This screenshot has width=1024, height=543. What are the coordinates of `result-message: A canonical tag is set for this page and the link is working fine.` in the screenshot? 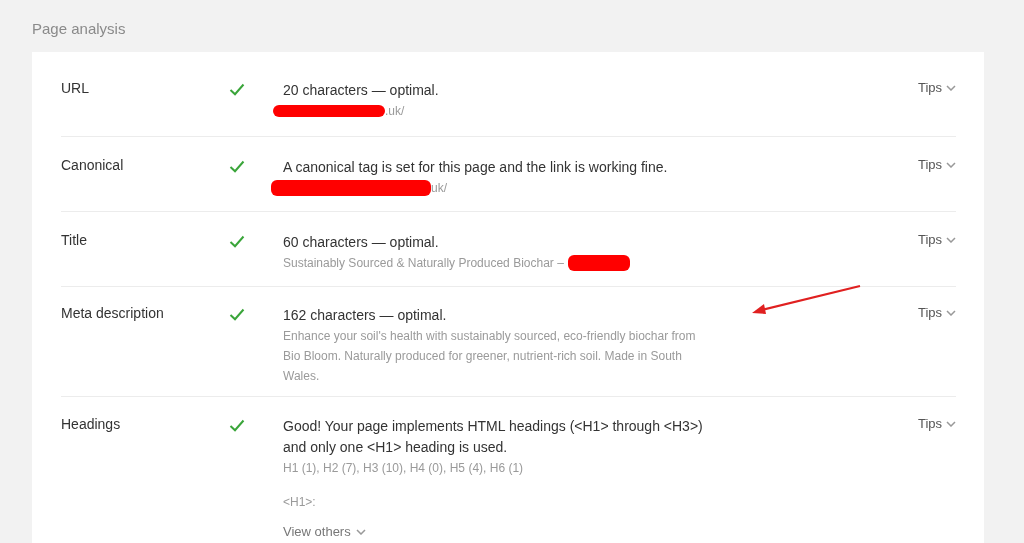 It's located at (476, 167).